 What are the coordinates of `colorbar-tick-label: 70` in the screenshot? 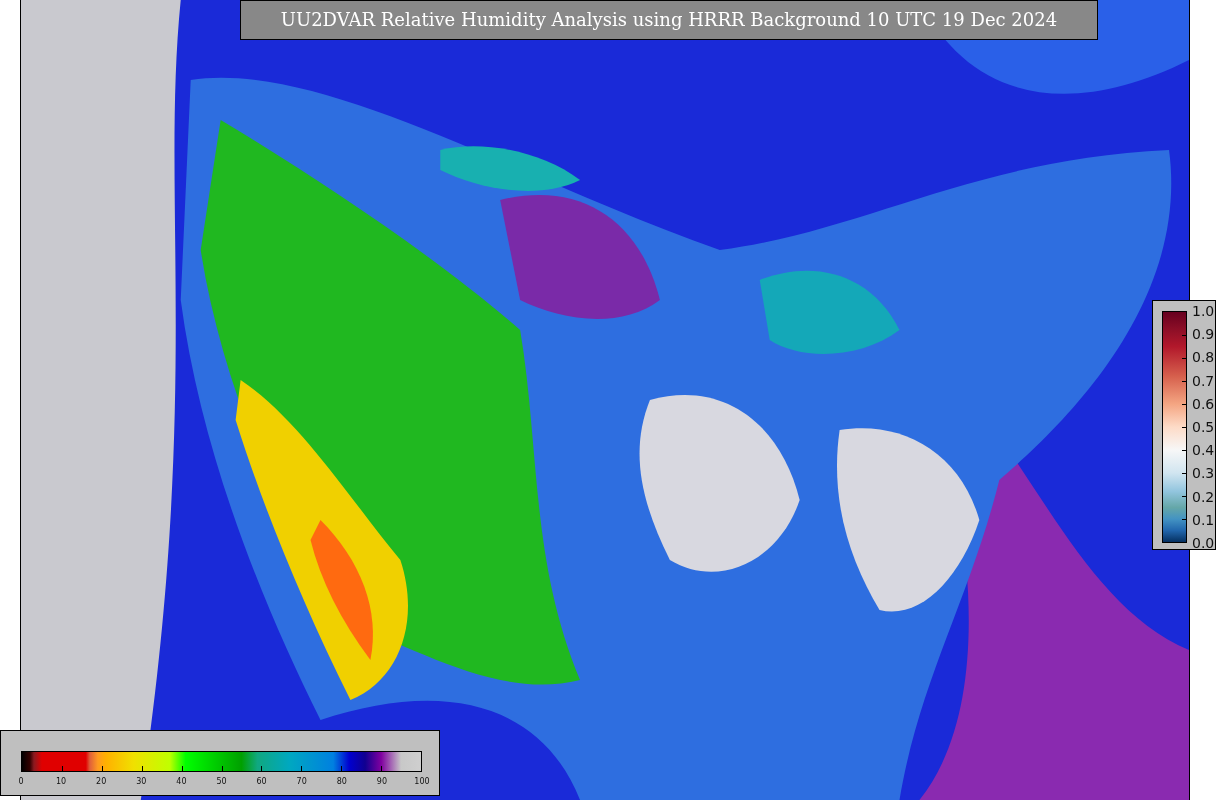 It's located at (301, 782).